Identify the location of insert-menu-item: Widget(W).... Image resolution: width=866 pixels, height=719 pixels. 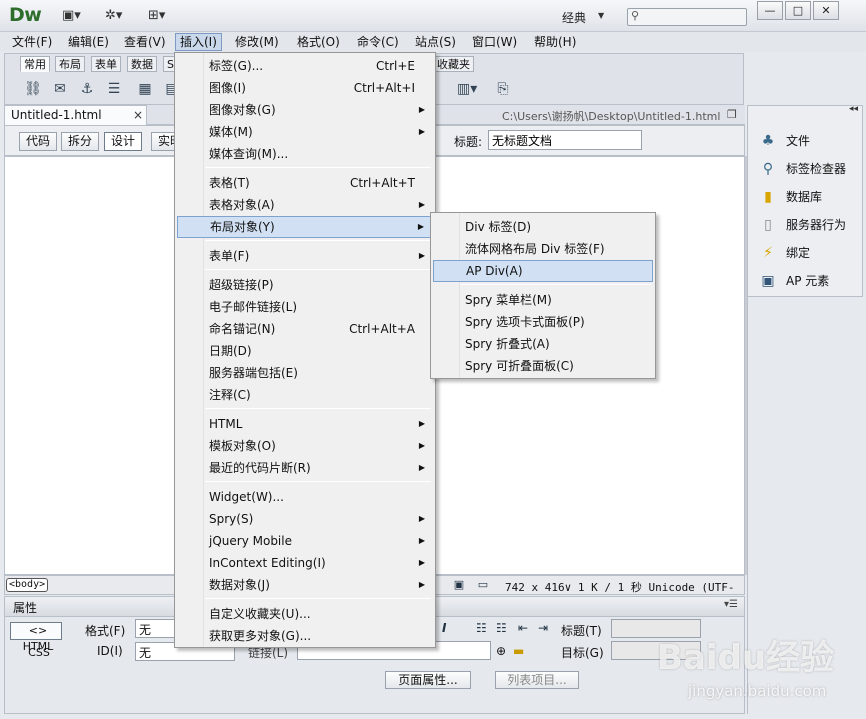
(305, 497).